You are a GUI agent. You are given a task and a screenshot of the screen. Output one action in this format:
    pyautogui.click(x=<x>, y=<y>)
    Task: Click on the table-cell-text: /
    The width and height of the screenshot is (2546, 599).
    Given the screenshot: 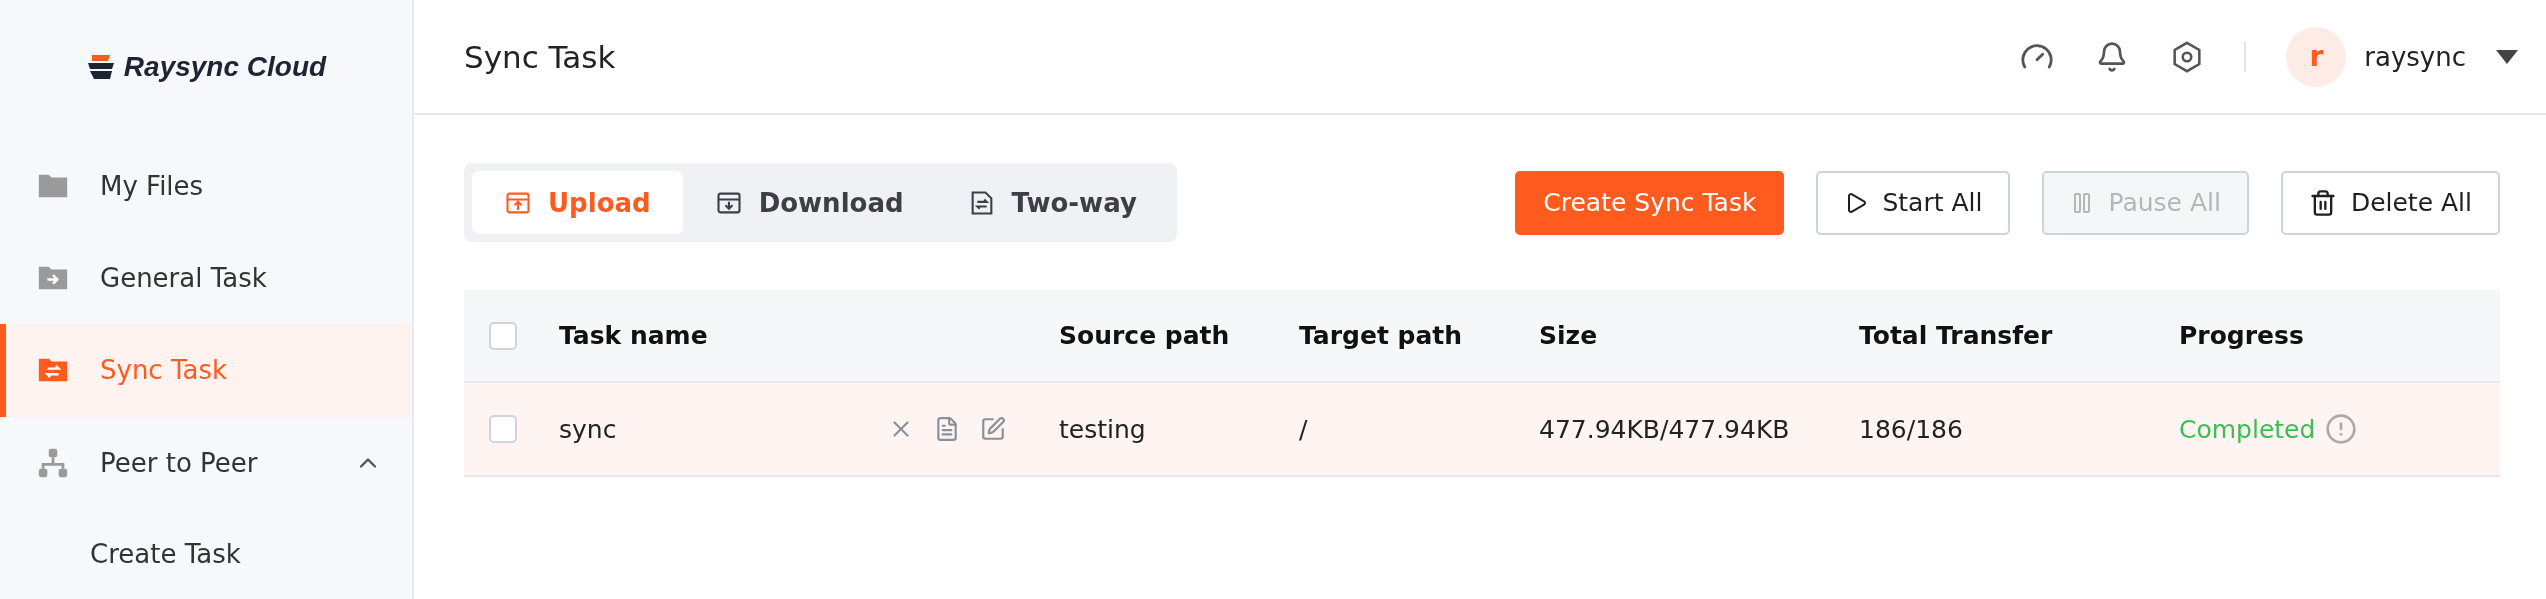 What is the action you would take?
    pyautogui.click(x=1303, y=429)
    